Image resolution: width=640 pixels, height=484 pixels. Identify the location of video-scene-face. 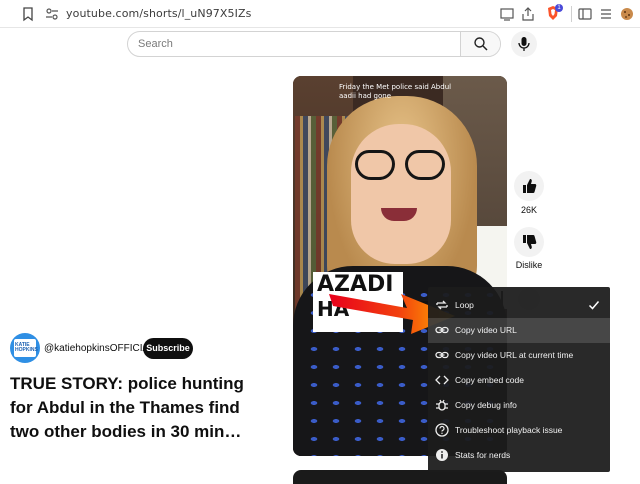
(401, 194).